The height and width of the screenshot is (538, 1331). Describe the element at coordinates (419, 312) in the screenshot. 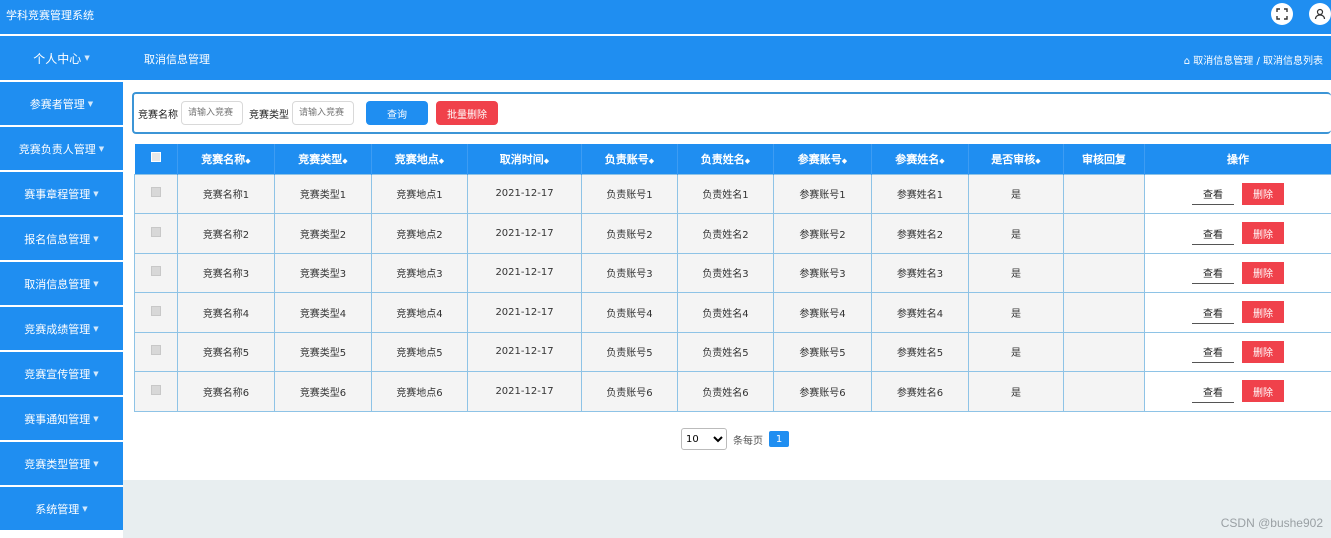

I see `cell: 竞赛地点4` at that location.